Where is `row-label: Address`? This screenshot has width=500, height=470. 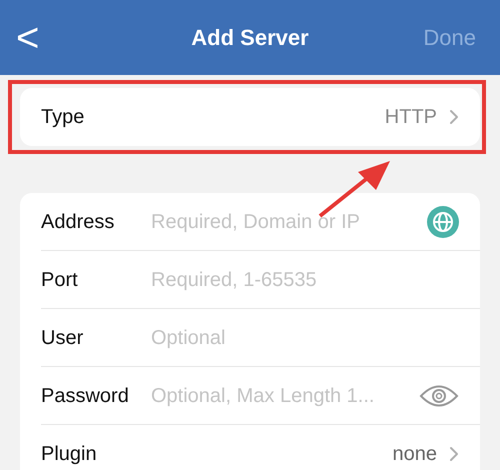
row-label: Address is located at coordinates (78, 222).